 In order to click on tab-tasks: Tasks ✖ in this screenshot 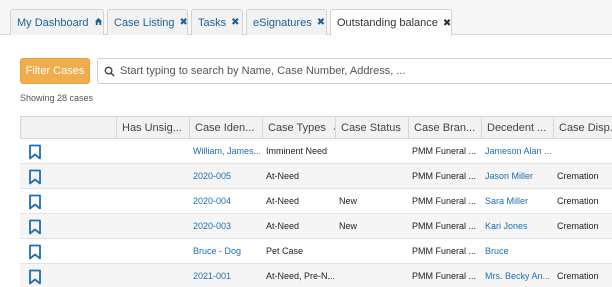, I will do `click(217, 22)`.